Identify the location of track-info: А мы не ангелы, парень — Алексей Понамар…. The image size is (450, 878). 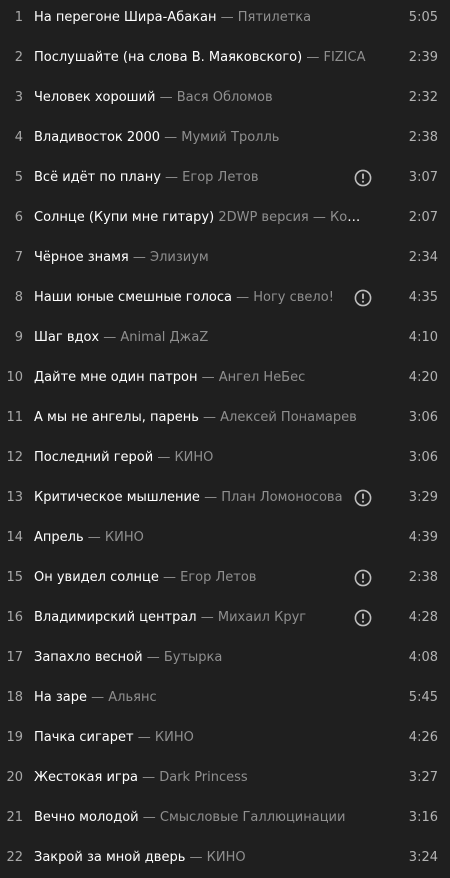
(203, 418).